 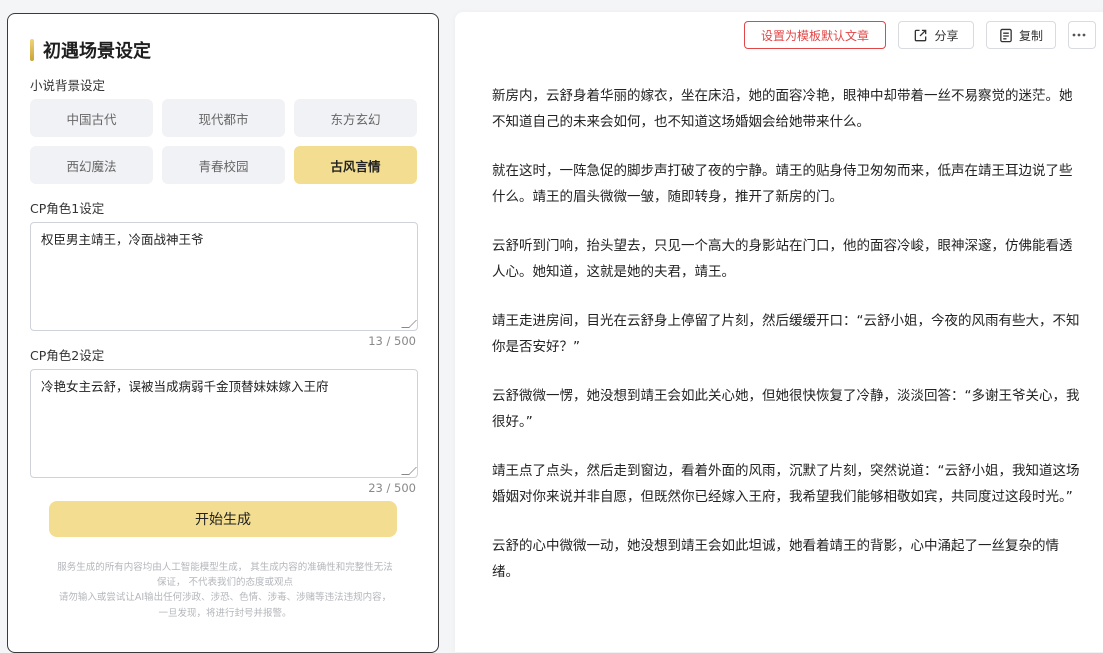 What do you see at coordinates (224, 276) in the screenshot?
I see `cp1-textarea: 权臣男主靖王，冷面战神王爷` at bounding box center [224, 276].